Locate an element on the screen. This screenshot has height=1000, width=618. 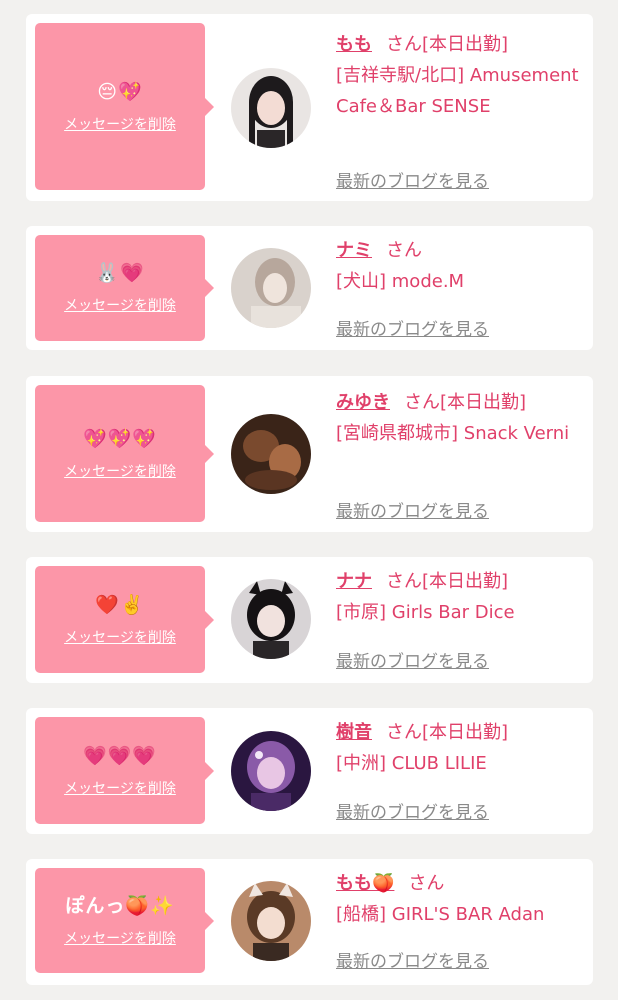
message-bubble: 😔💖 メッセージを削除 is located at coordinates (124, 106).